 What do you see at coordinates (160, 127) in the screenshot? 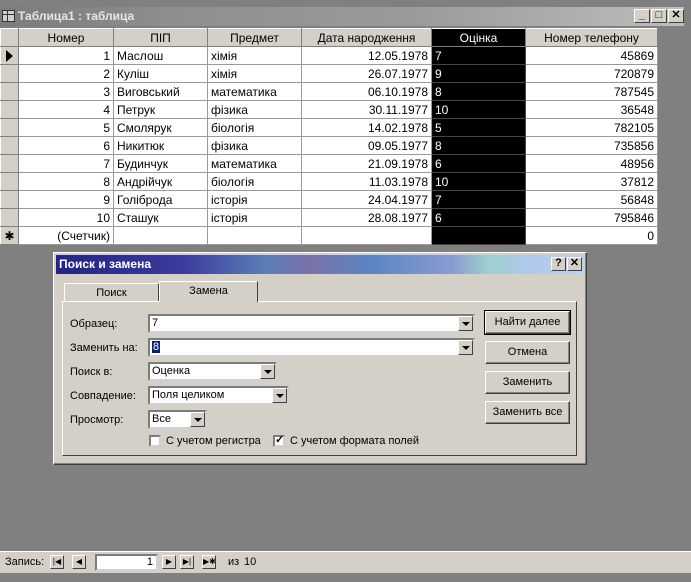
I see `table-cell: Смолярук` at bounding box center [160, 127].